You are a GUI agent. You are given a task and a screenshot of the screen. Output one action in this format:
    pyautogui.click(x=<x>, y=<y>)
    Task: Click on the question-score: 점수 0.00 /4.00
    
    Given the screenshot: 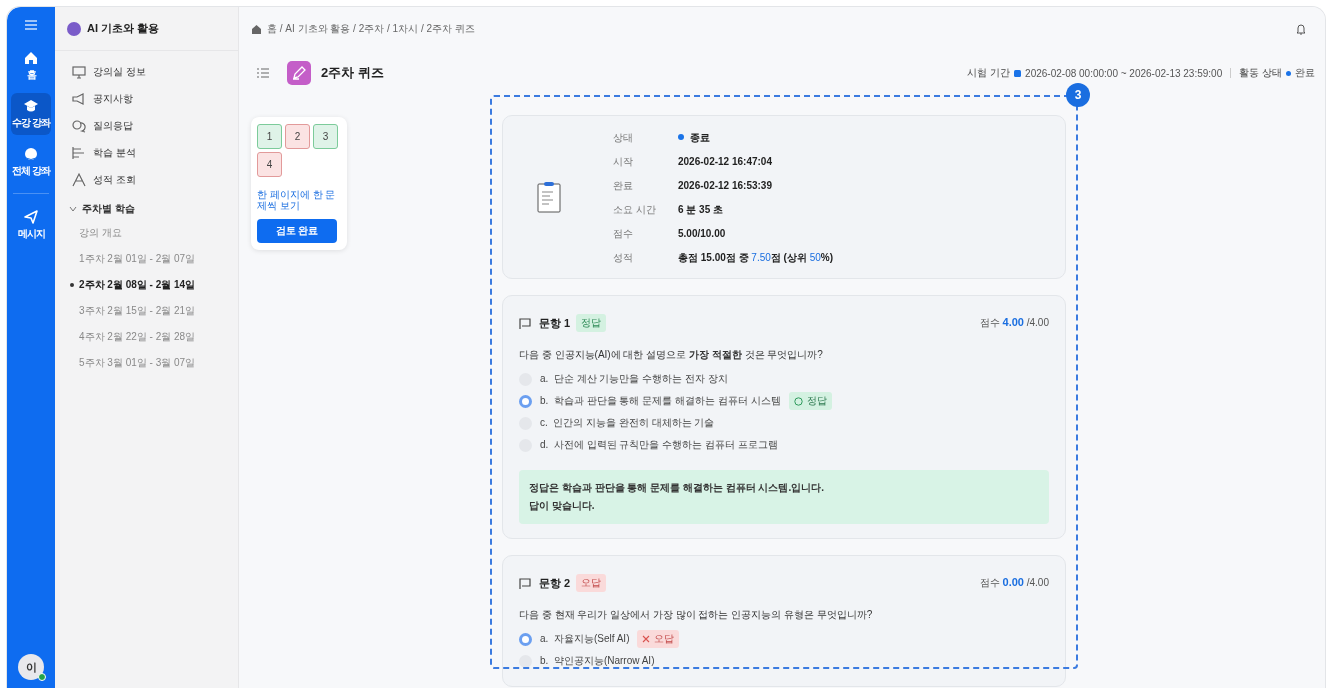 What is the action you would take?
    pyautogui.click(x=1014, y=583)
    